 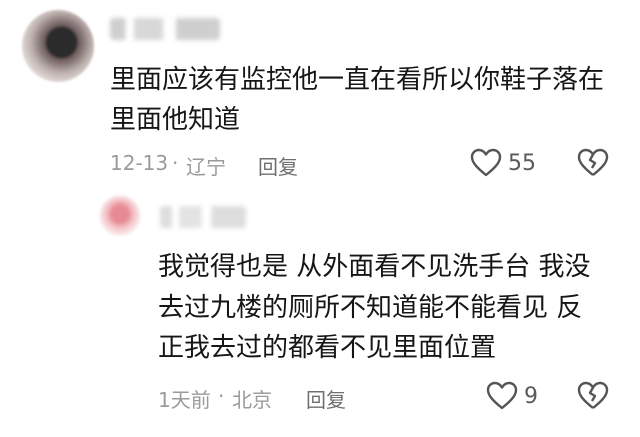 What do you see at coordinates (503, 163) in the screenshot?
I see `like-button: 55` at bounding box center [503, 163].